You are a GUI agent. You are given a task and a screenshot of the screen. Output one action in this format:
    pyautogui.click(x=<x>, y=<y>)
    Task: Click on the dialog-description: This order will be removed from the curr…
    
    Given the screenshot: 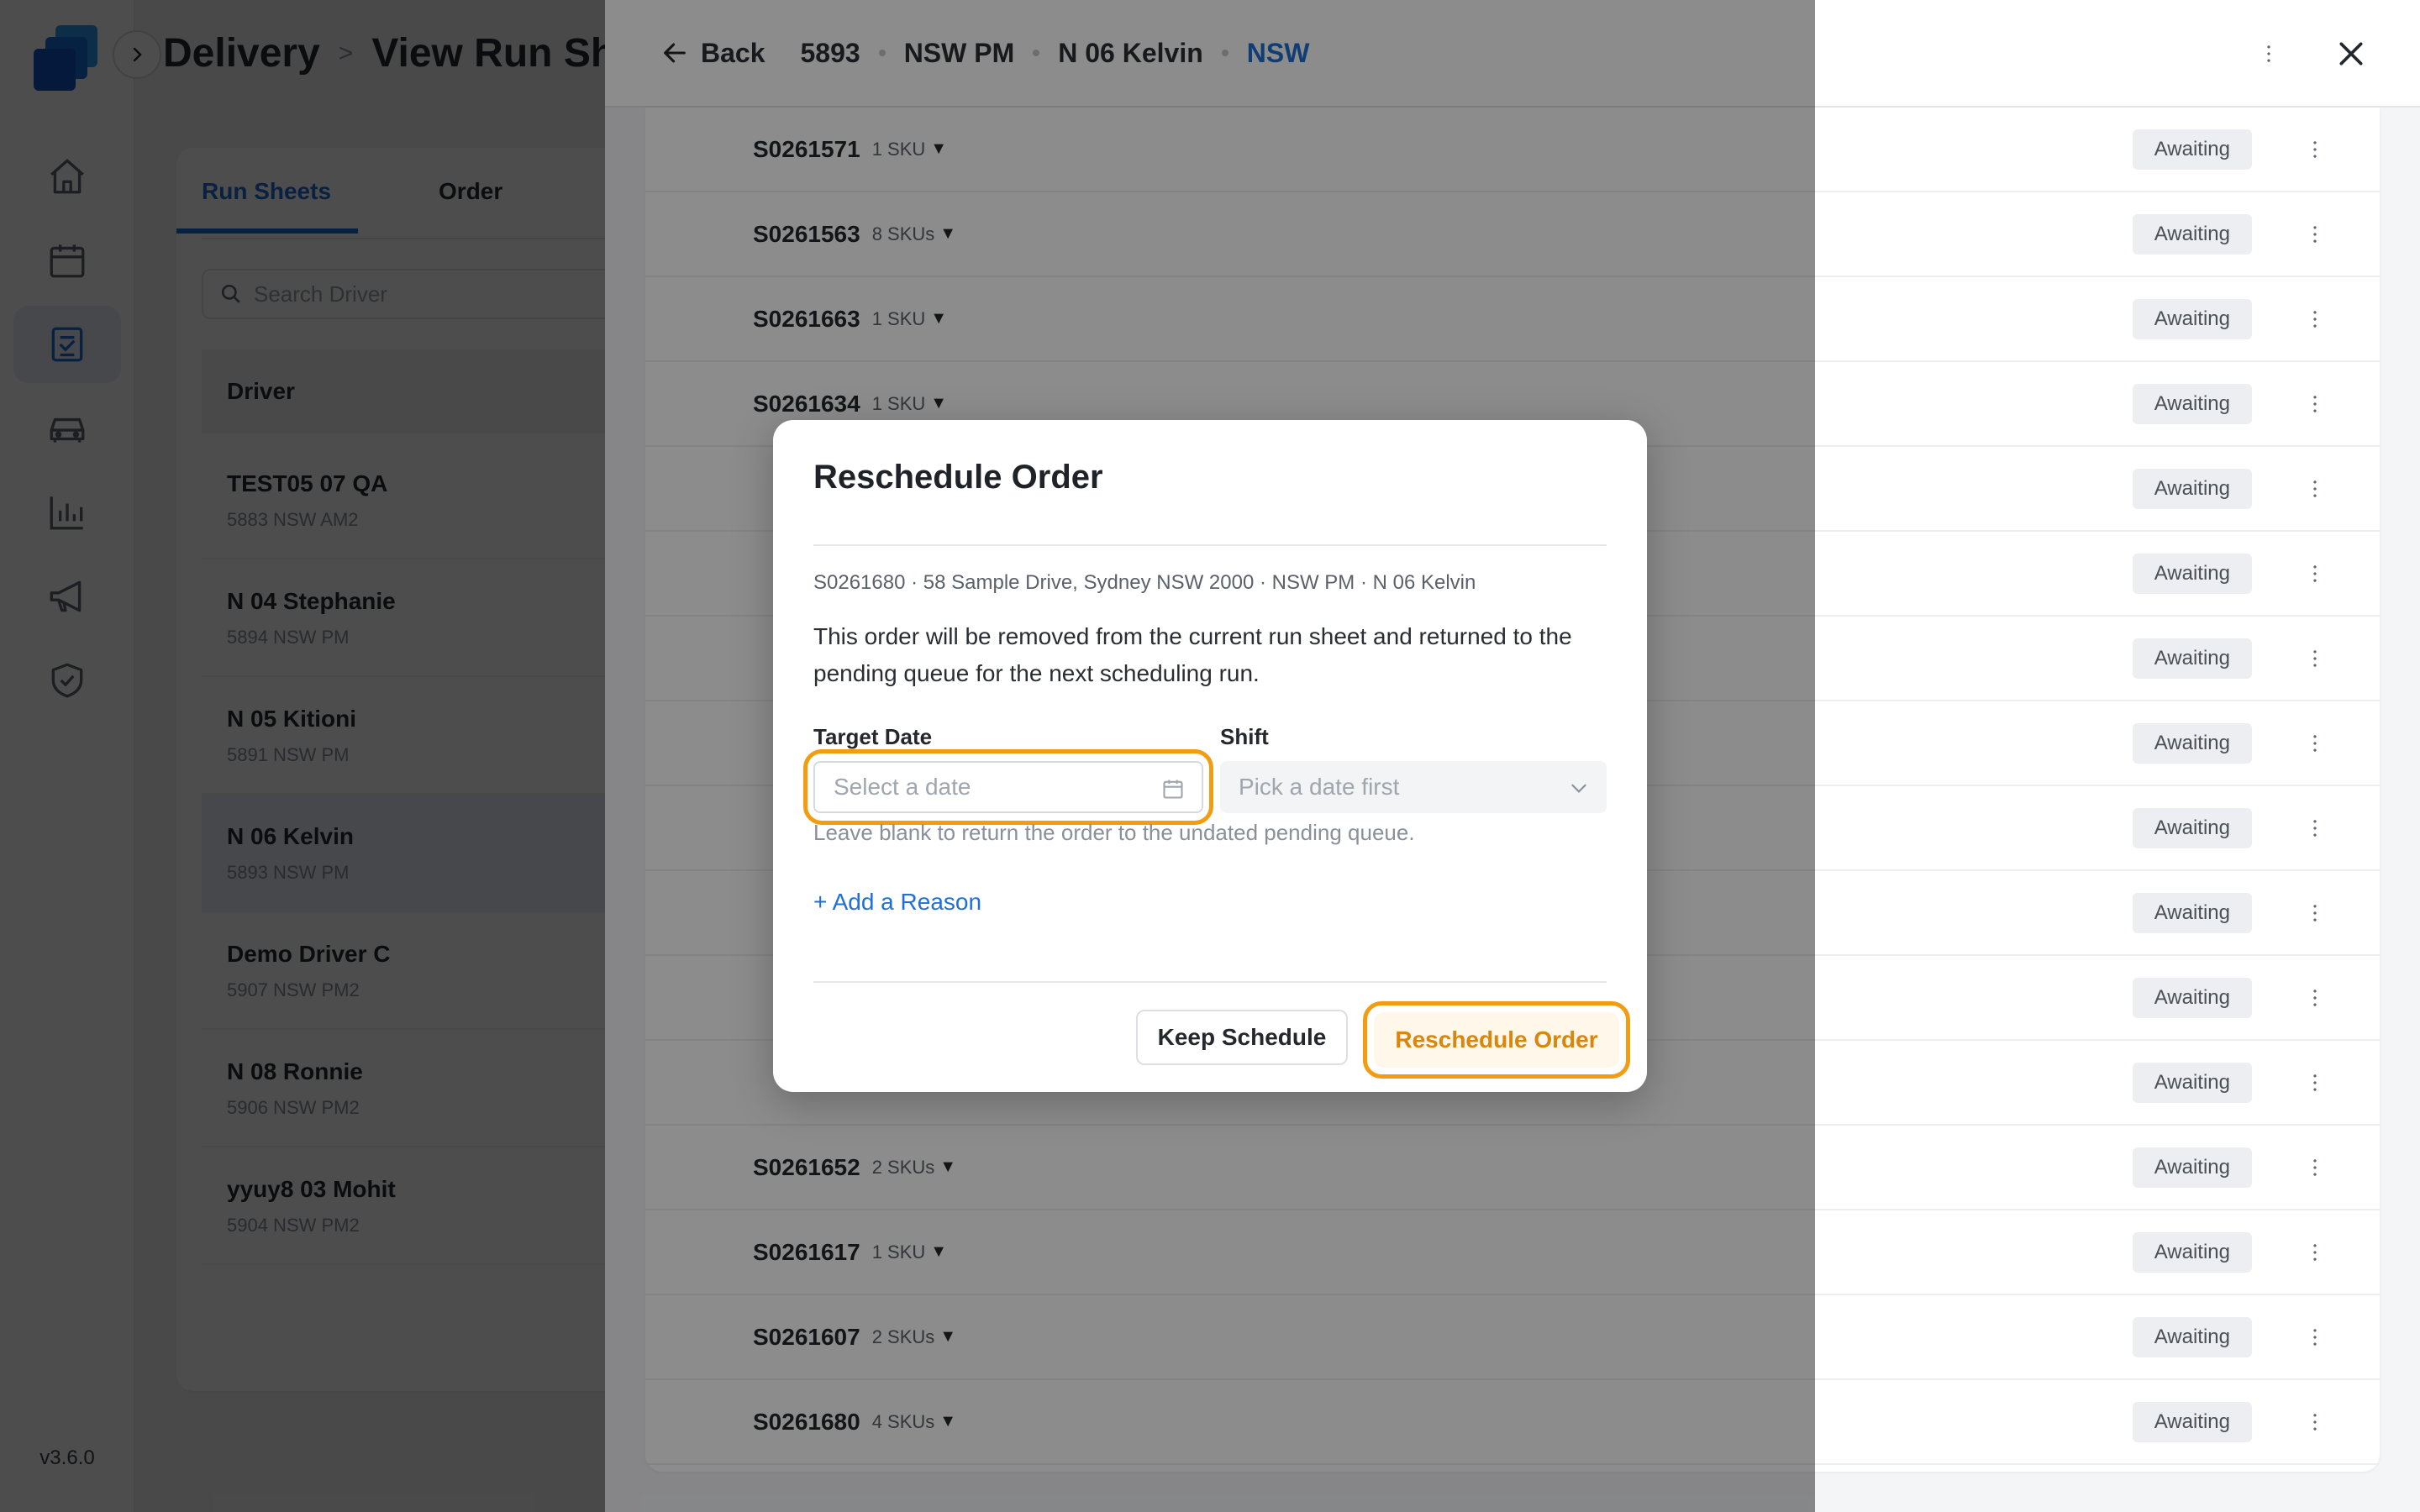 What is the action you would take?
    pyautogui.click(x=1193, y=654)
    